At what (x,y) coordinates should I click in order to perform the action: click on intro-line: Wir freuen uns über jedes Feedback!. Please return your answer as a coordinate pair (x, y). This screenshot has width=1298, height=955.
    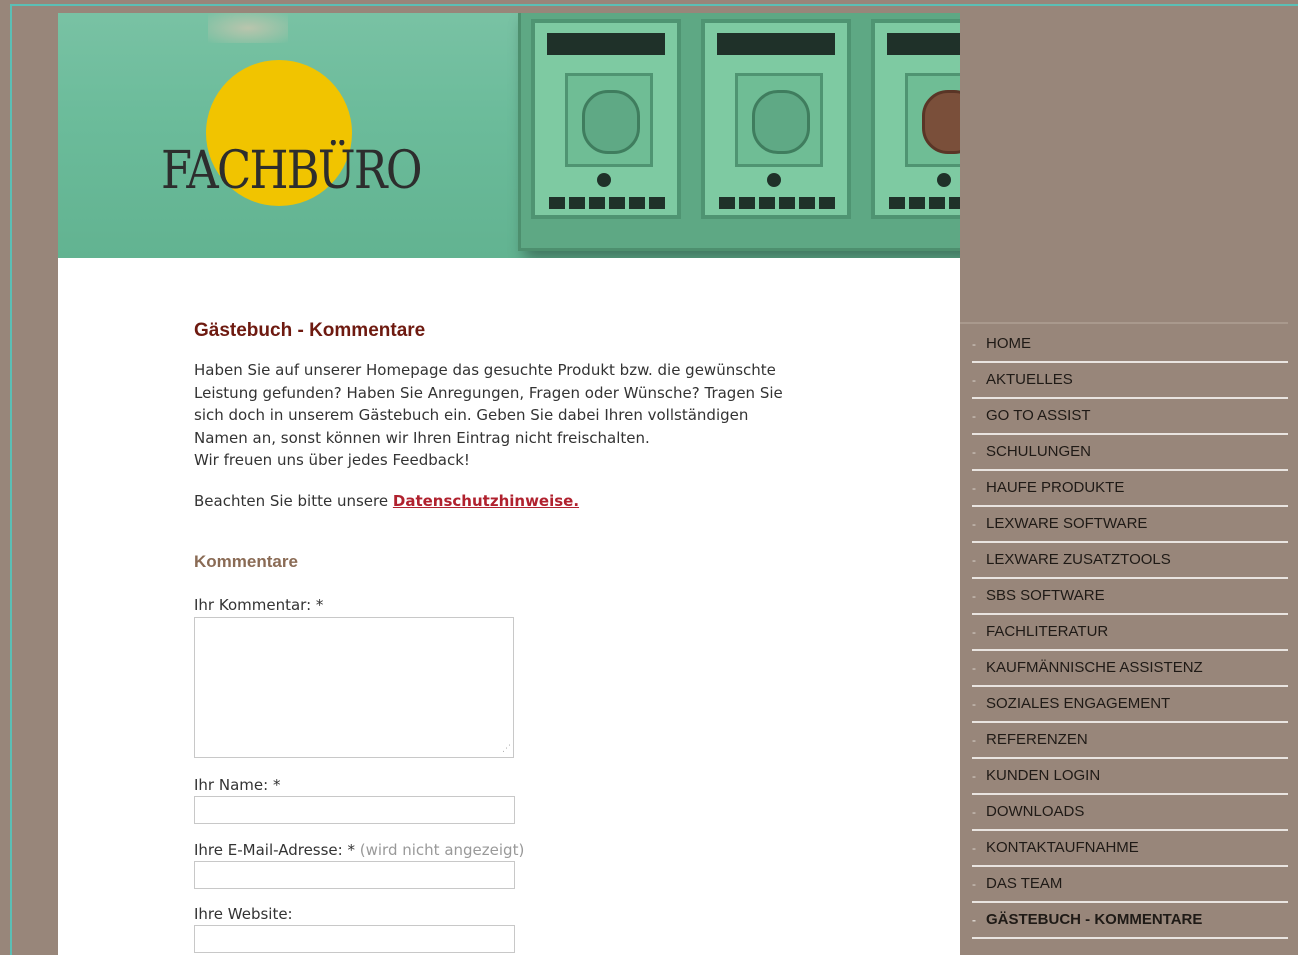
    Looking at the image, I should click on (332, 460).